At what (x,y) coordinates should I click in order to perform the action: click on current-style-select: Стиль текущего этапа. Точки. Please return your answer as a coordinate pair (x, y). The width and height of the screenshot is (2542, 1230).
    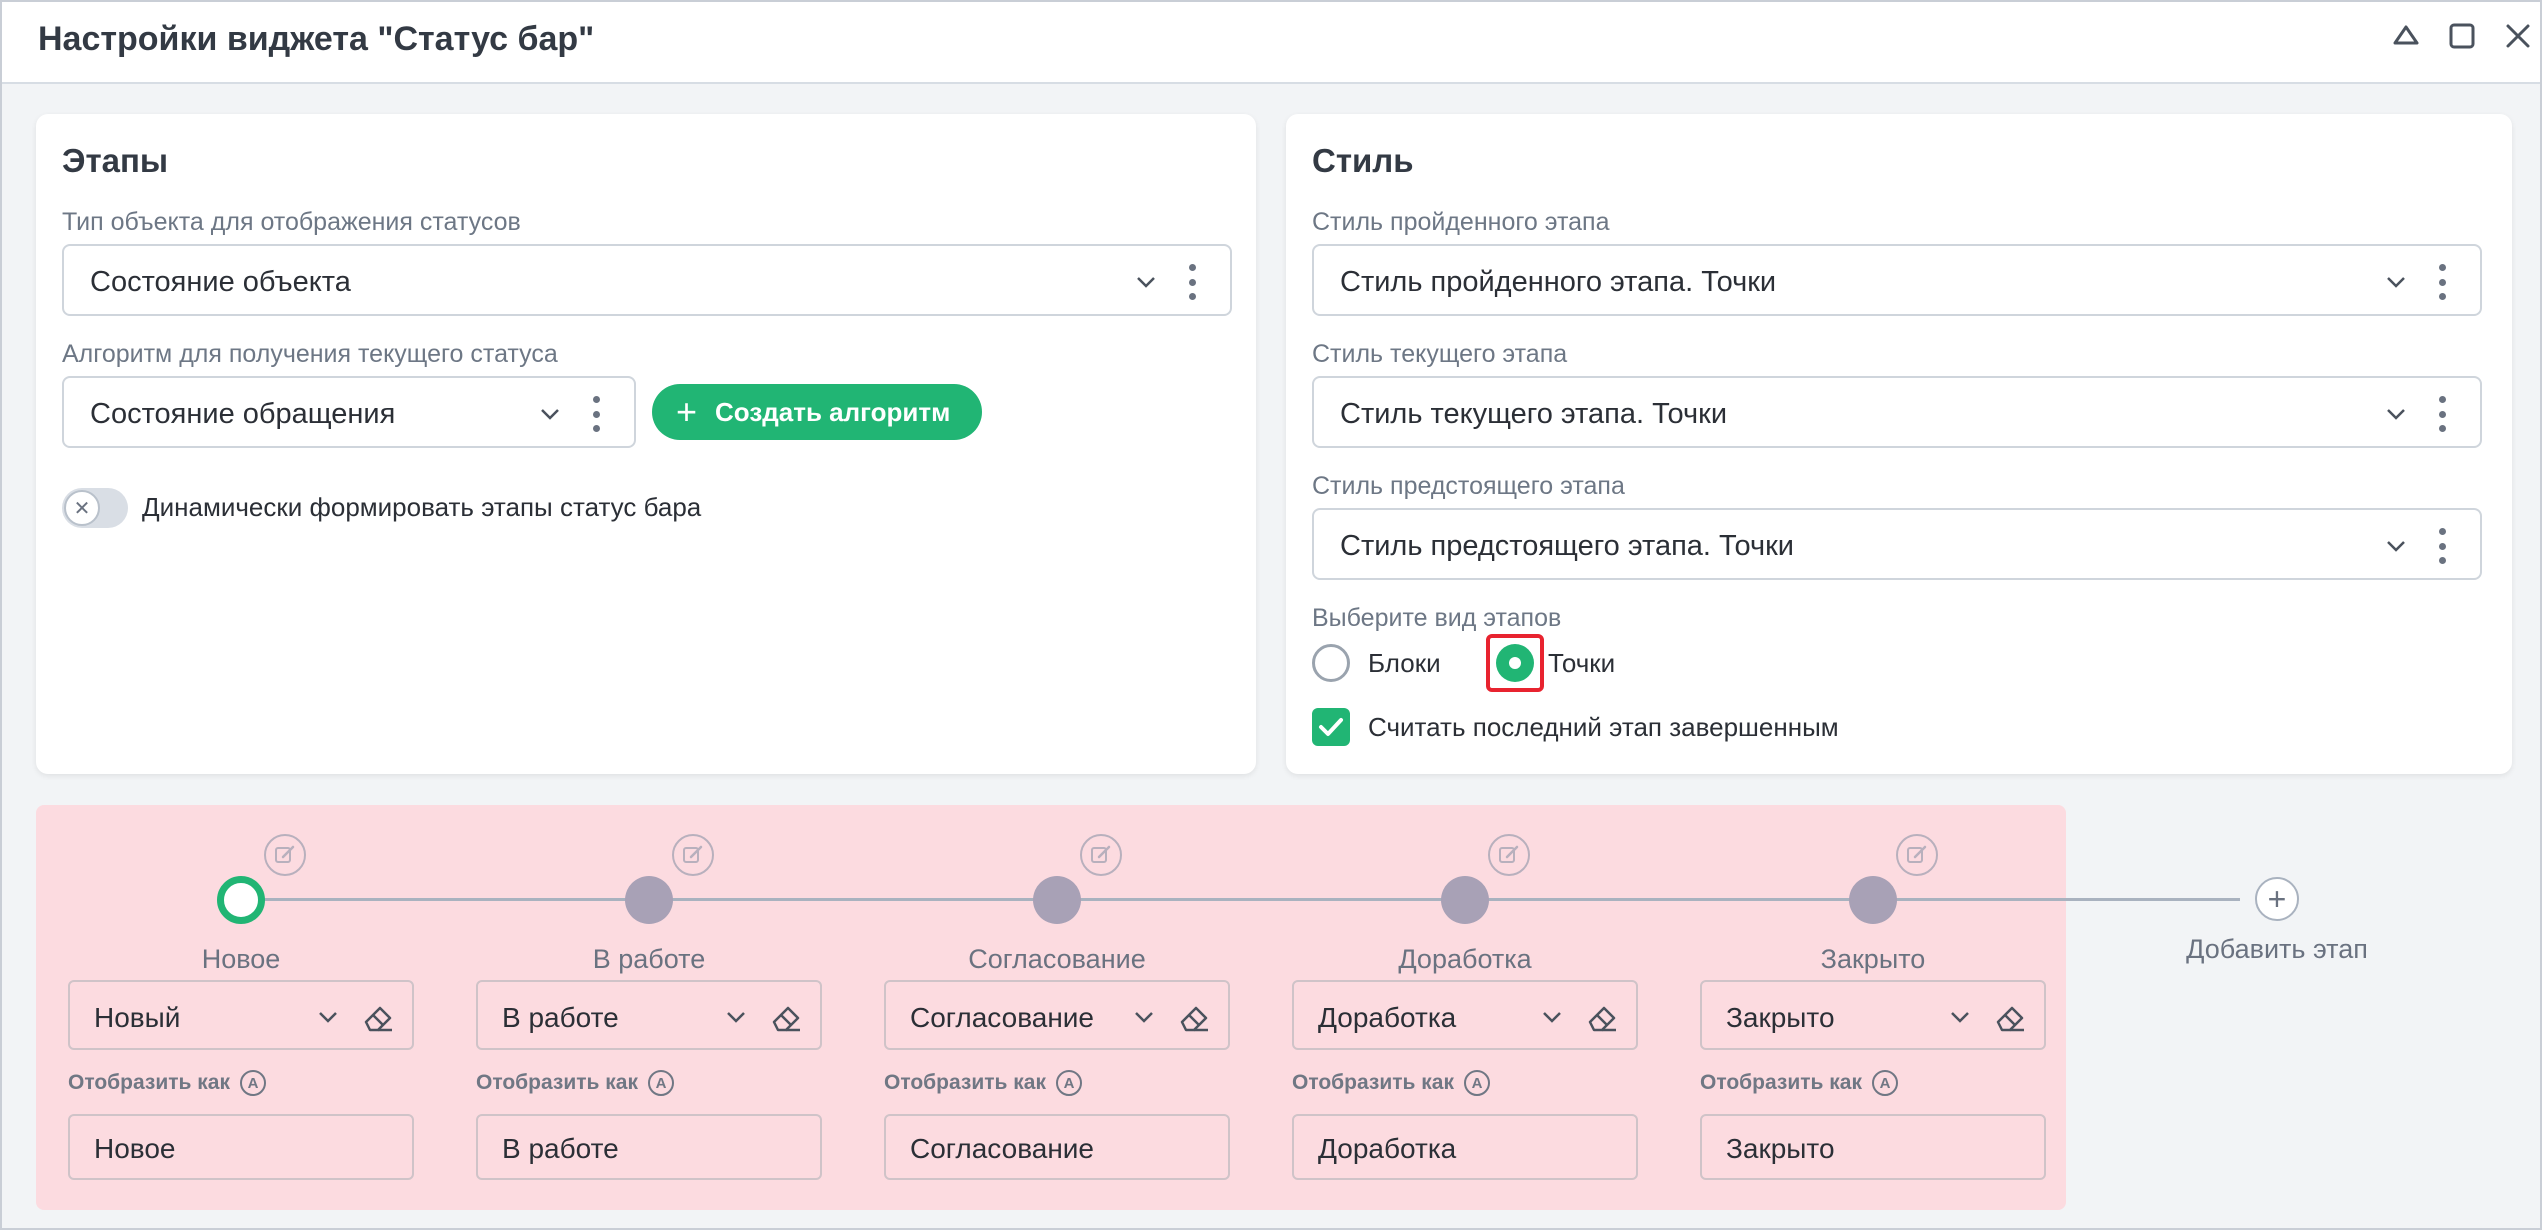
    Looking at the image, I should click on (1897, 412).